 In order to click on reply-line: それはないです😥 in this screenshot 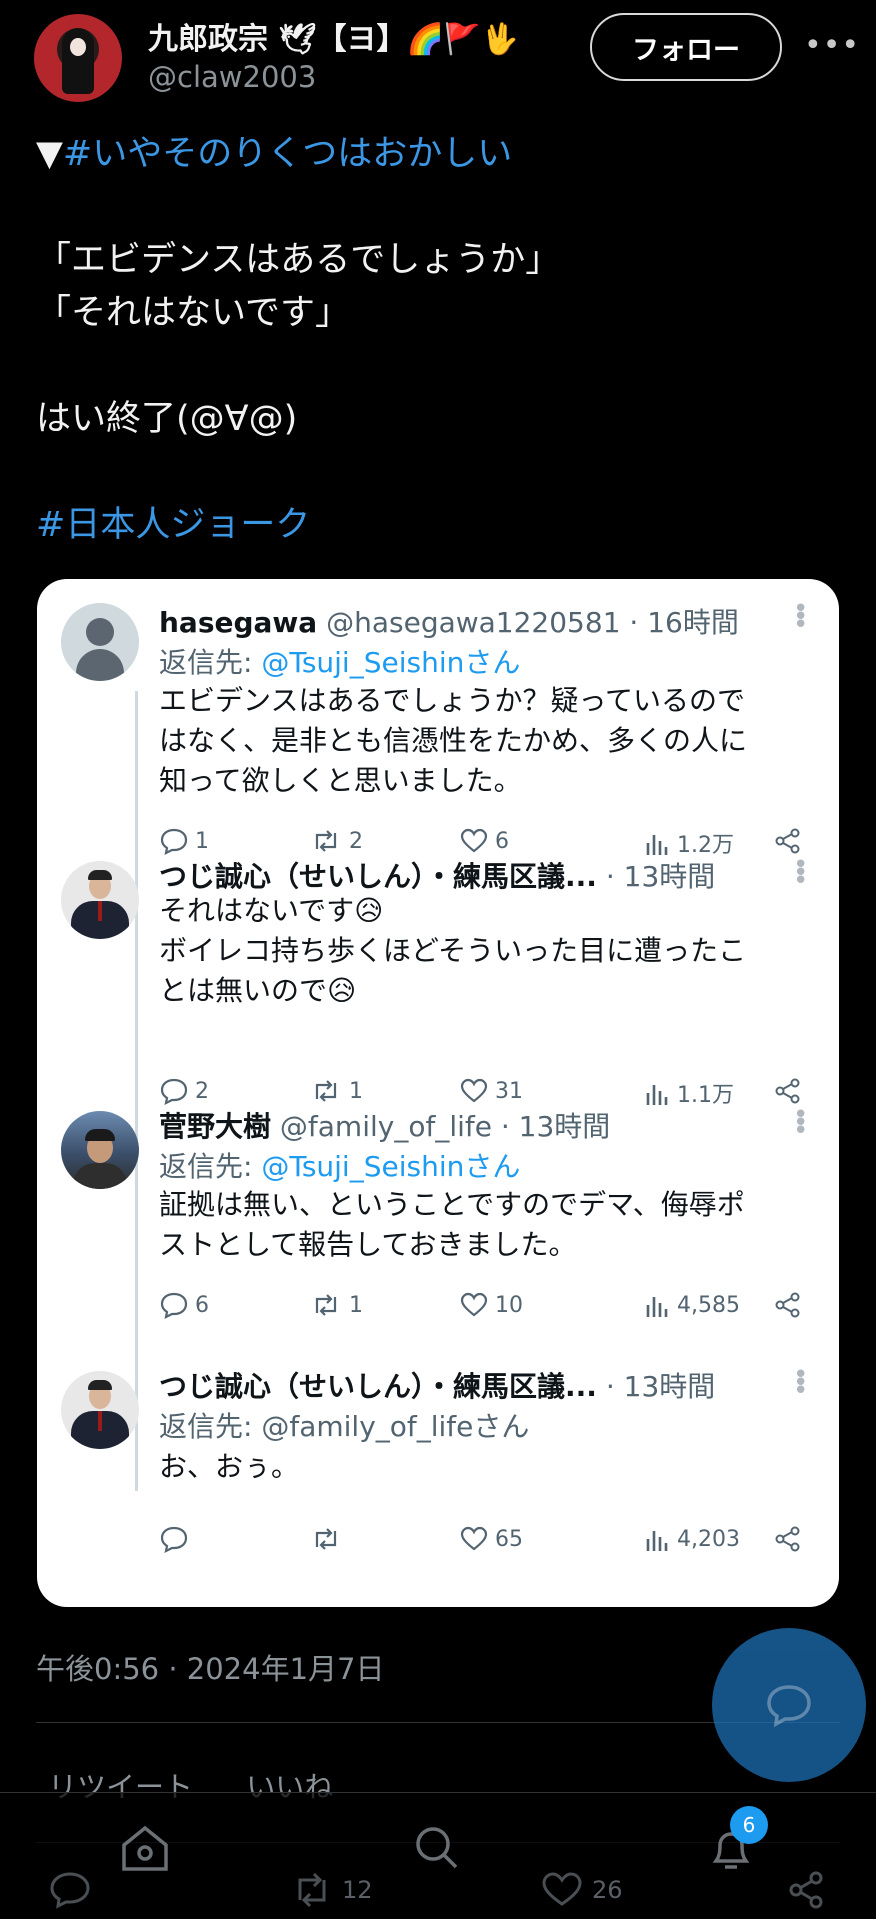, I will do `click(271, 910)`.